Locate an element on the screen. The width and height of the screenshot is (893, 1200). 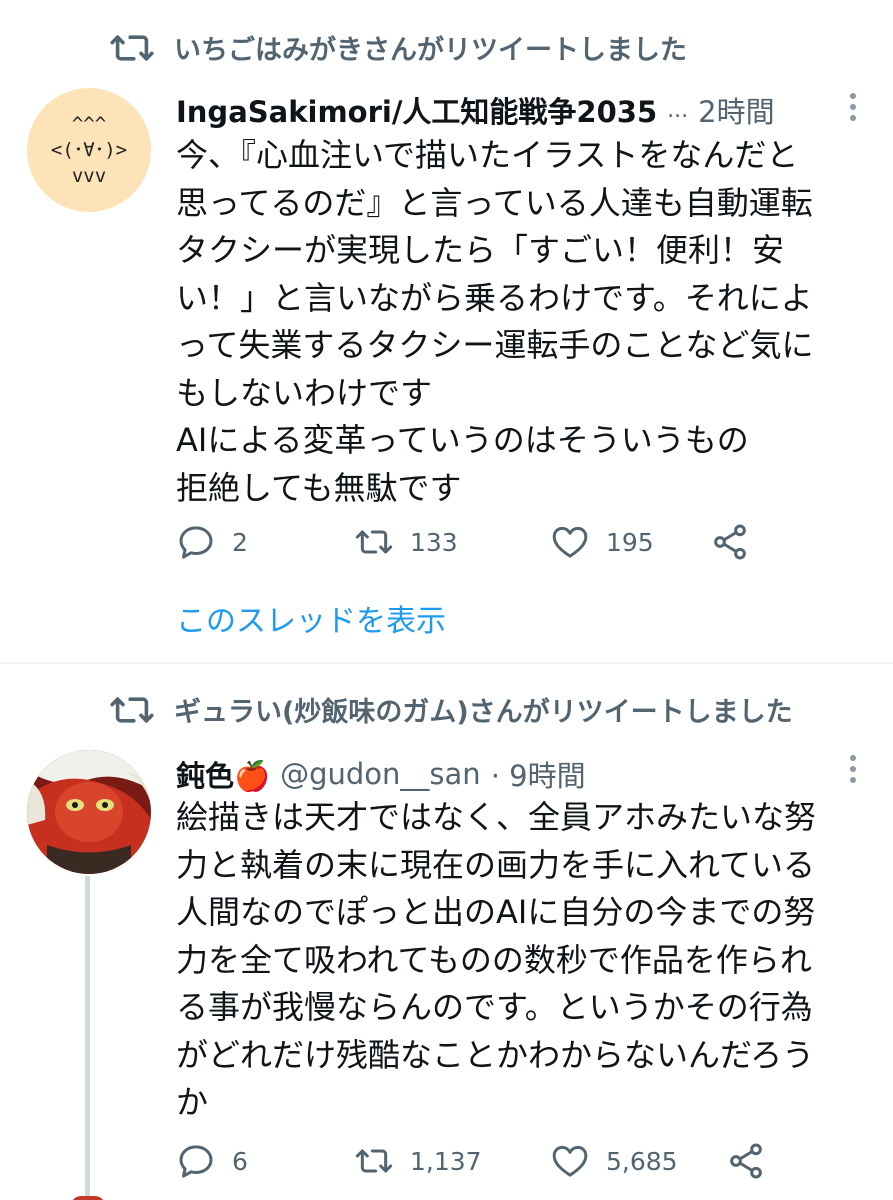
retweet-context: いちごはみがきさんがリツイートしました is located at coordinates (398, 47).